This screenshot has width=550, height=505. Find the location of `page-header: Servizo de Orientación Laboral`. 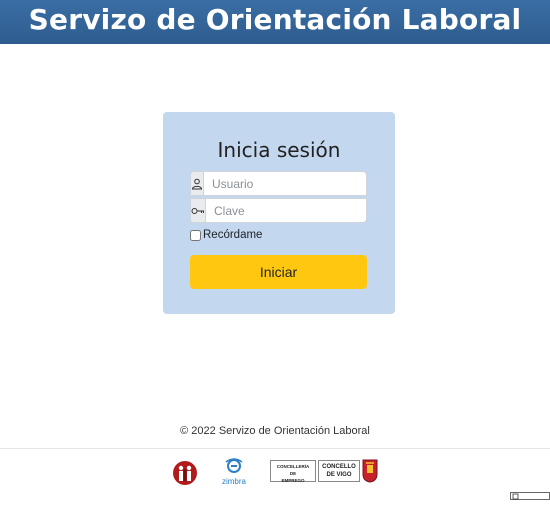

page-header: Servizo de Orientación Laboral is located at coordinates (275, 22).